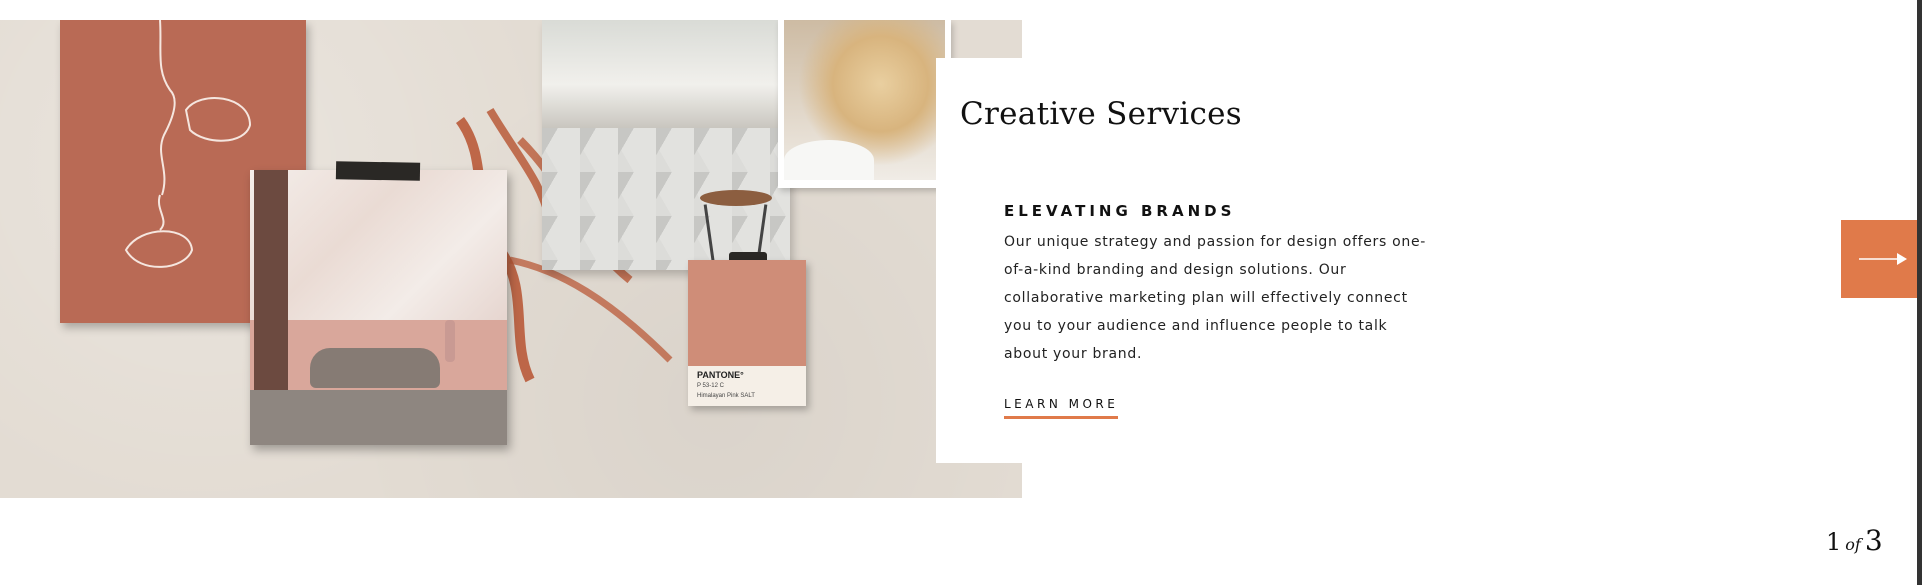  I want to click on slide-counter-separator: of, so click(1853, 544).